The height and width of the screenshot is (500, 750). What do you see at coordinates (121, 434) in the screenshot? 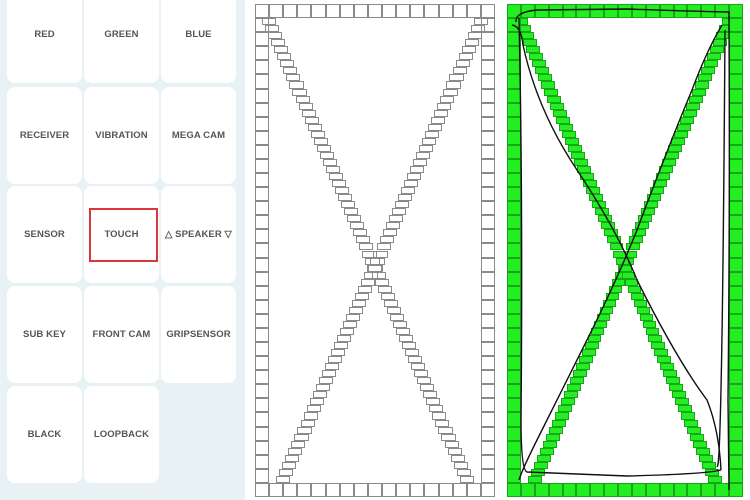
I see `menu-button-loopback: LOOPBACK` at bounding box center [121, 434].